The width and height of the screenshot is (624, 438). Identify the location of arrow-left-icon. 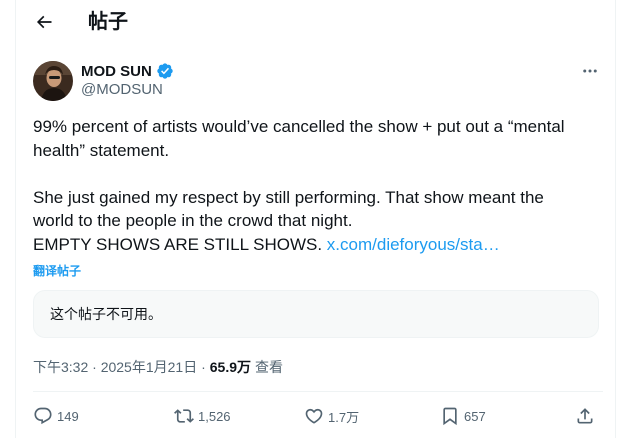
(44, 22).